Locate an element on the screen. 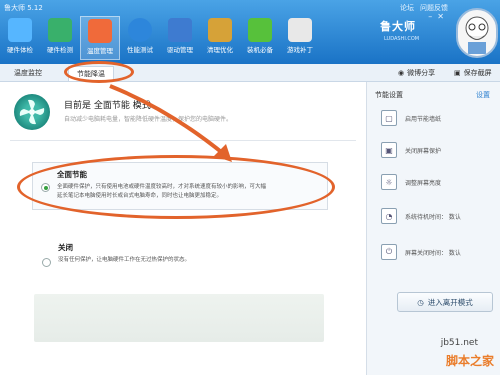  power-icon: ⏻ is located at coordinates (389, 252).